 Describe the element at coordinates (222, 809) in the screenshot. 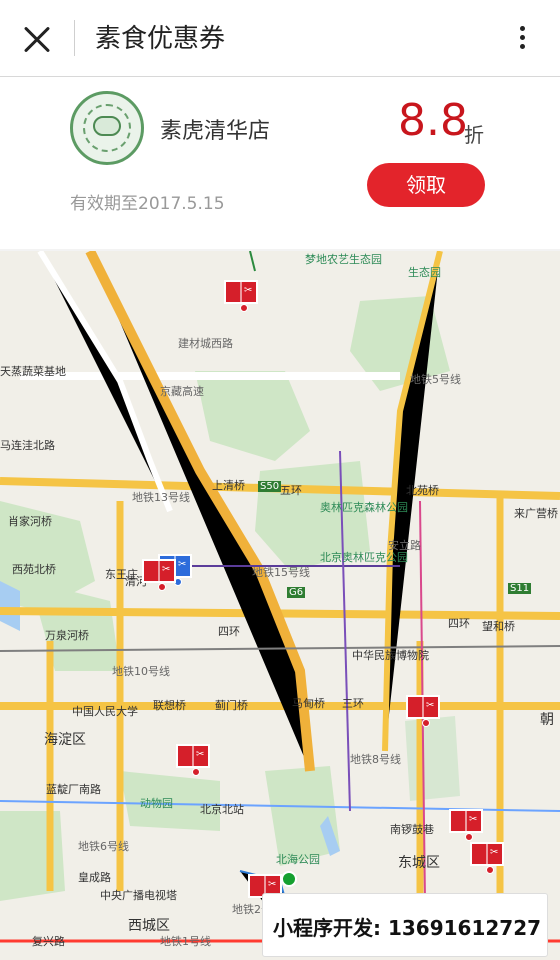

I see `map-label: 北京北站` at that location.